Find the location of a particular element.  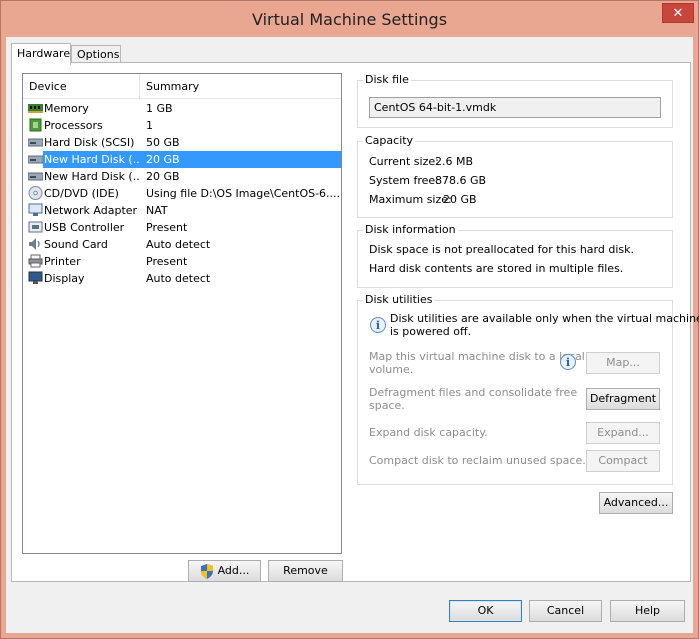

device-row-new-hard-disk: New Hard Disk (... 20 GB is located at coordinates (182, 176).